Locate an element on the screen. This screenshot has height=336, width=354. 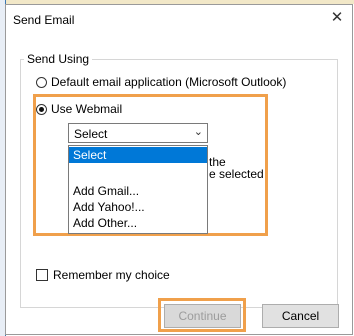
titlebar: Send Email ✕ is located at coordinates (179, 20).